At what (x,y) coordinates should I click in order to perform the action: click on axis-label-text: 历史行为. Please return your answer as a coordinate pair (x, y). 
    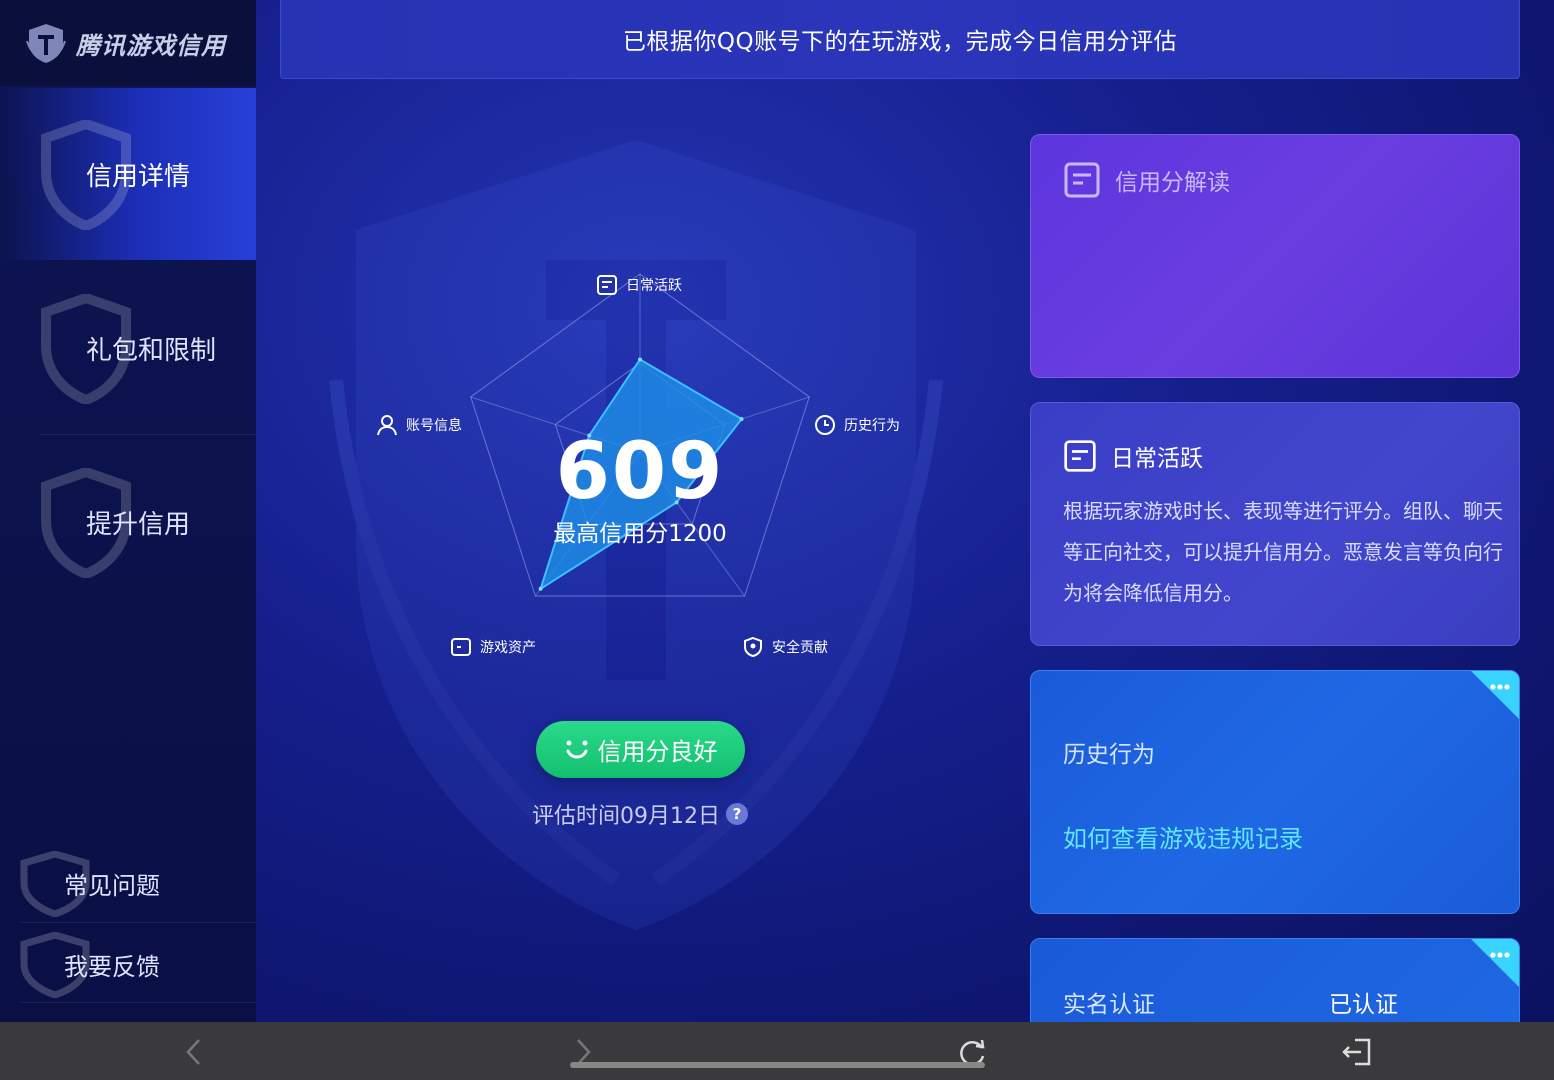
    Looking at the image, I should click on (872, 426).